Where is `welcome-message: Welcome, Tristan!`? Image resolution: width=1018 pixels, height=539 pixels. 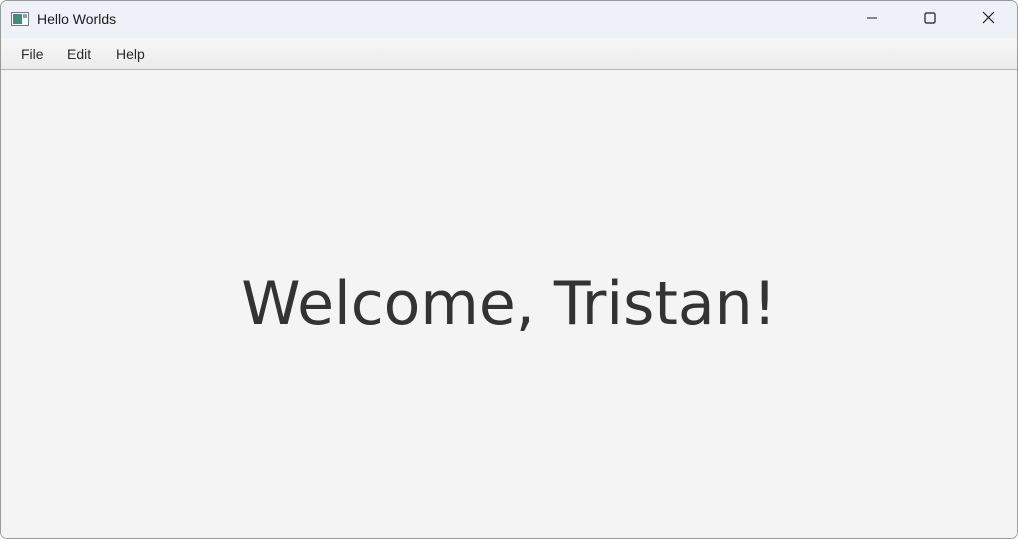
welcome-message: Welcome, Tristan! is located at coordinates (509, 304).